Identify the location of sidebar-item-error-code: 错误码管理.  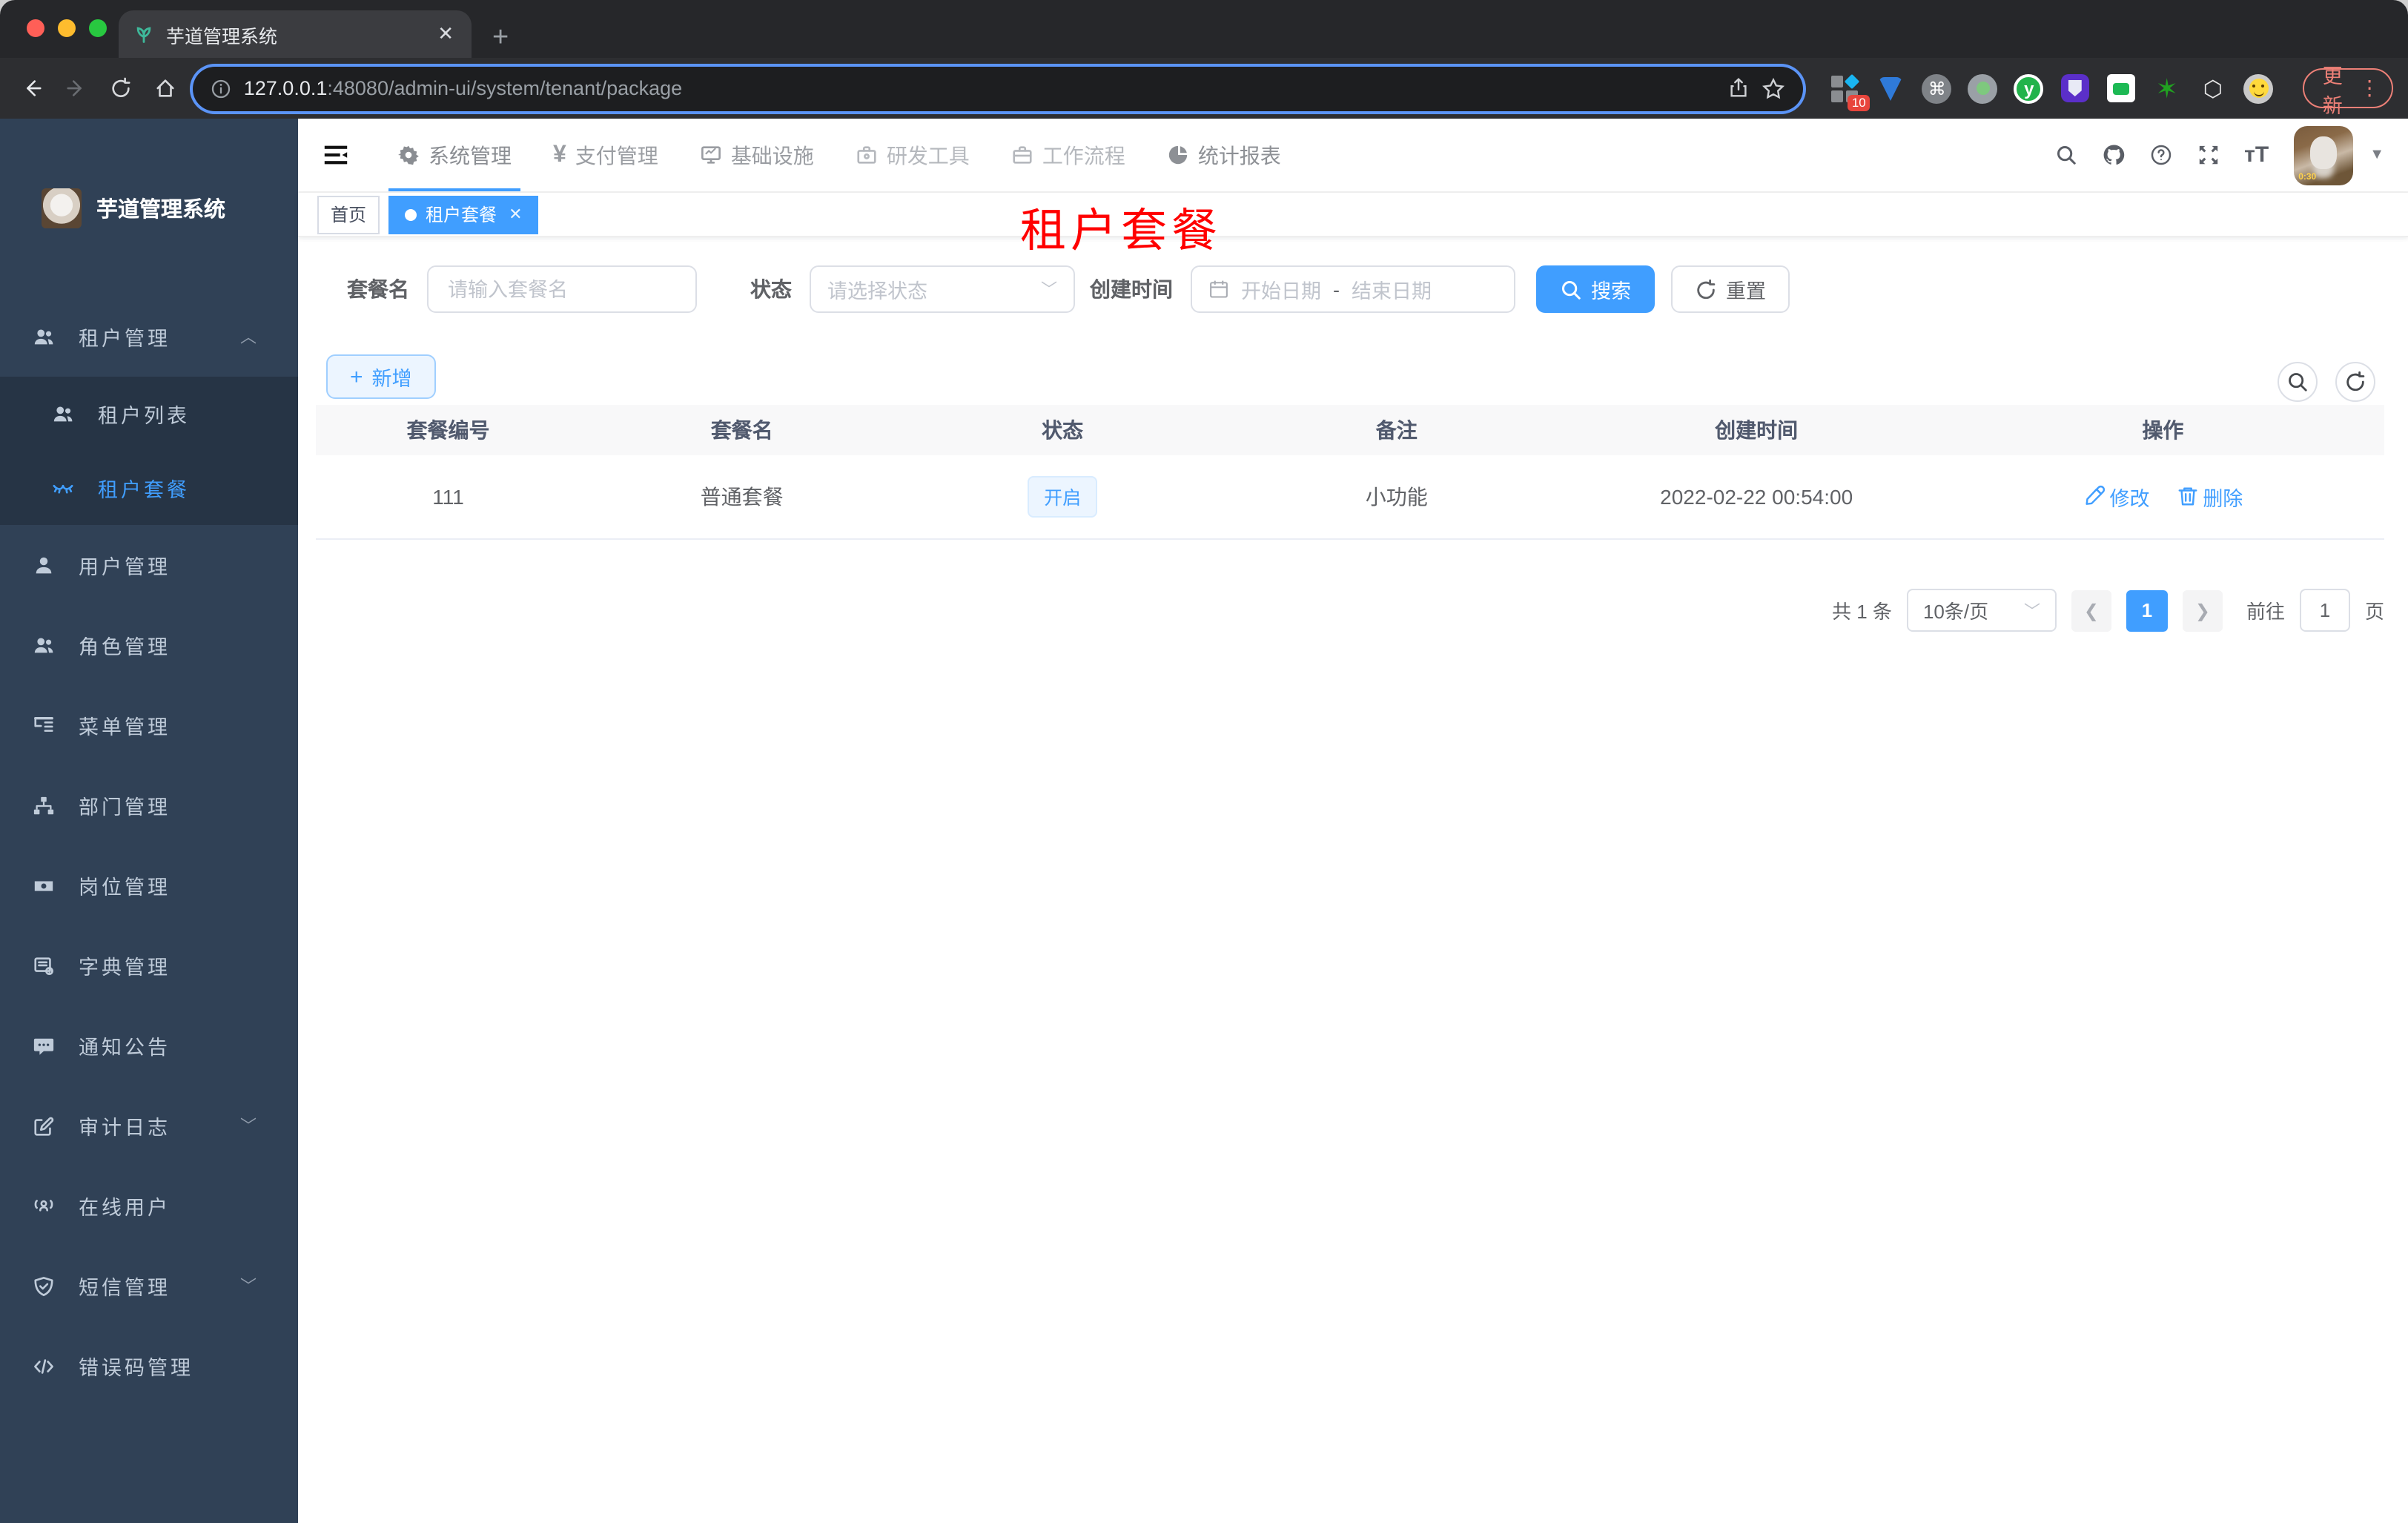
(149, 1366).